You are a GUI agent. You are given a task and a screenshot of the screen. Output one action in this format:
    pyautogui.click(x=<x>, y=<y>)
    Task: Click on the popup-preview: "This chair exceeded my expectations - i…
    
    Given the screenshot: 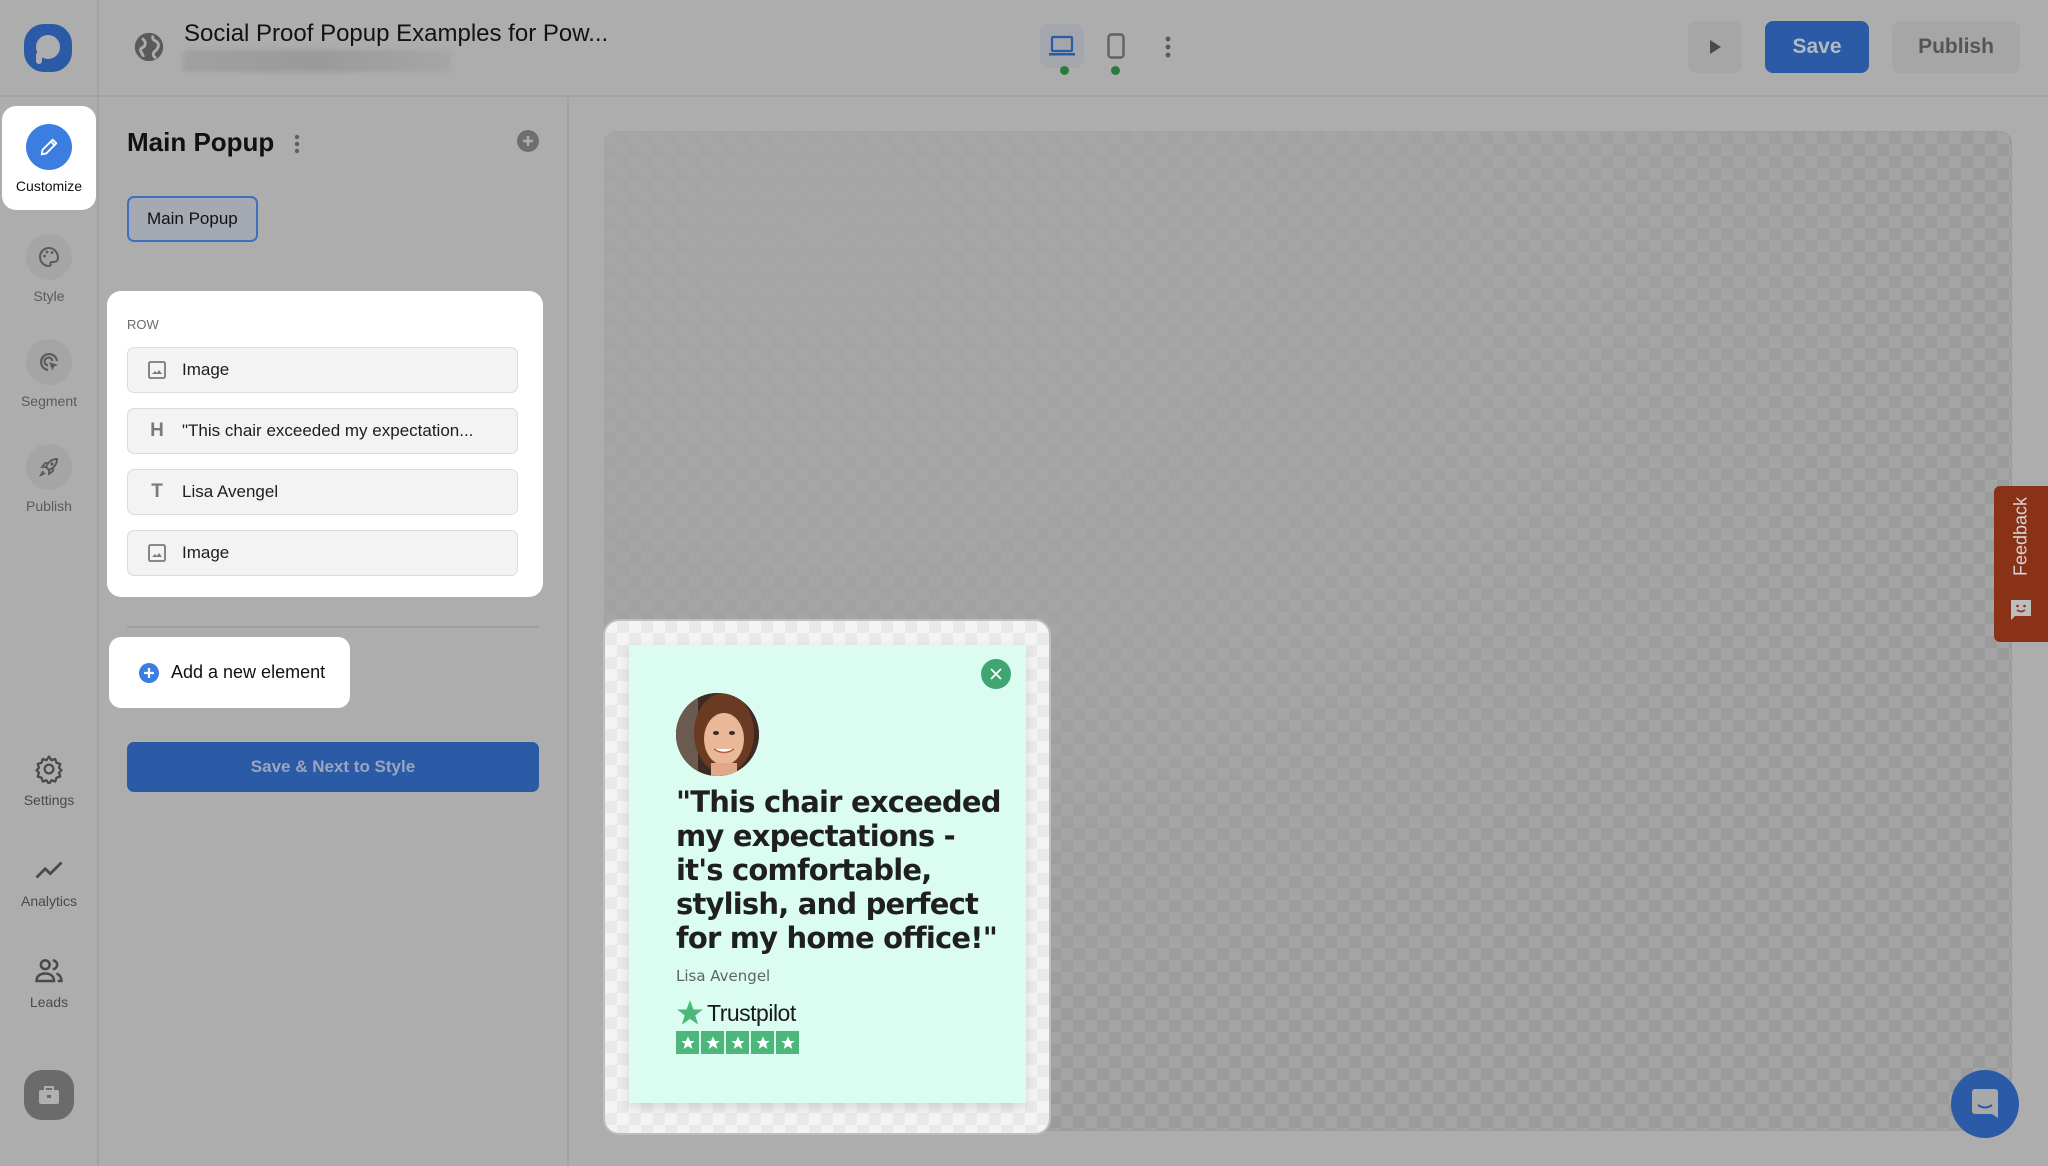 What is the action you would take?
    pyautogui.click(x=827, y=874)
    